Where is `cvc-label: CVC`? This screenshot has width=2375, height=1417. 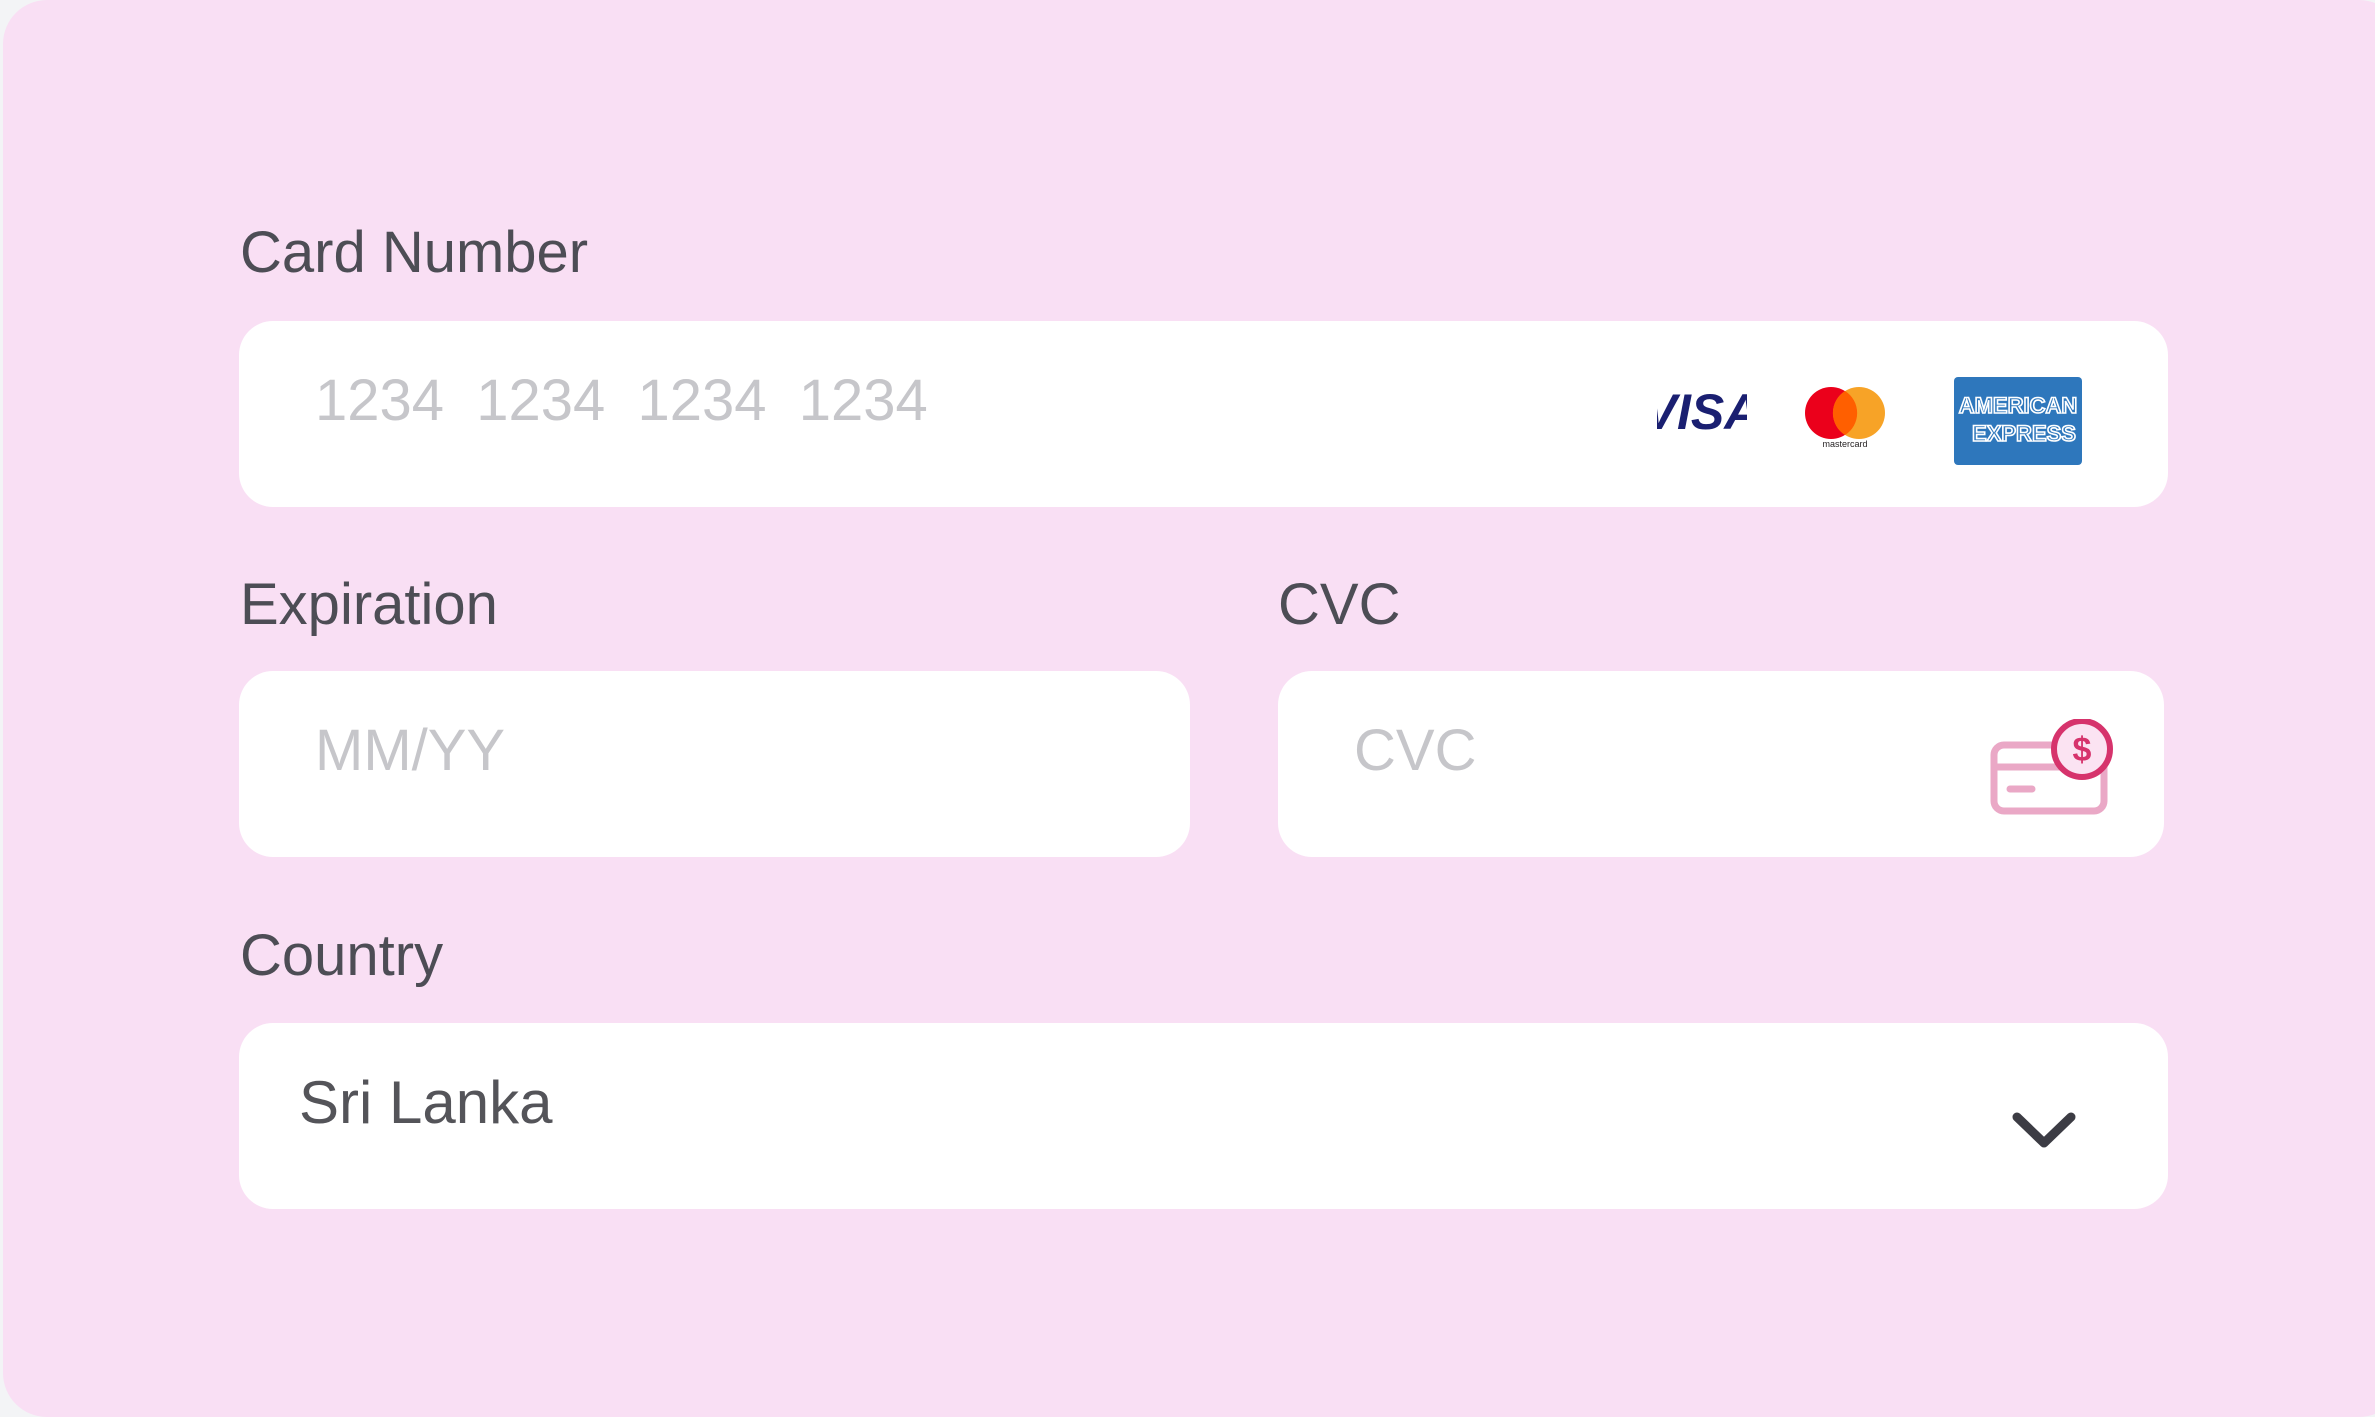 cvc-label: CVC is located at coordinates (1339, 604).